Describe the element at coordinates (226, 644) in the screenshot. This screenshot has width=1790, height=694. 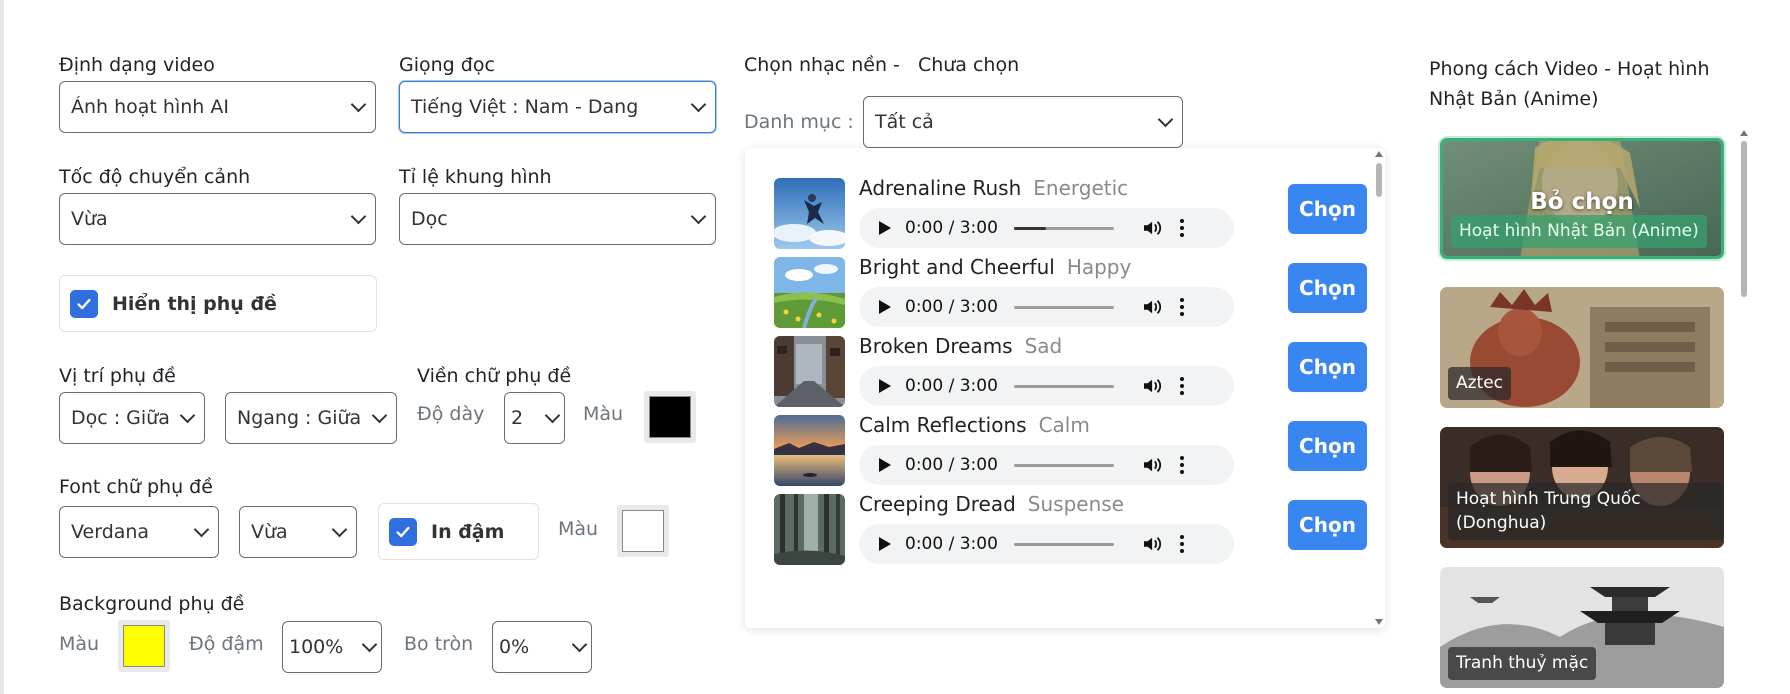
I see `bg-opacity-label: Độ đậm` at that location.